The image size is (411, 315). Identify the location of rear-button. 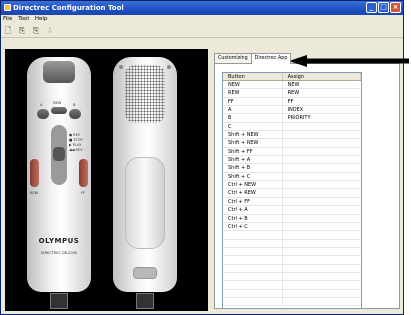
(145, 273).